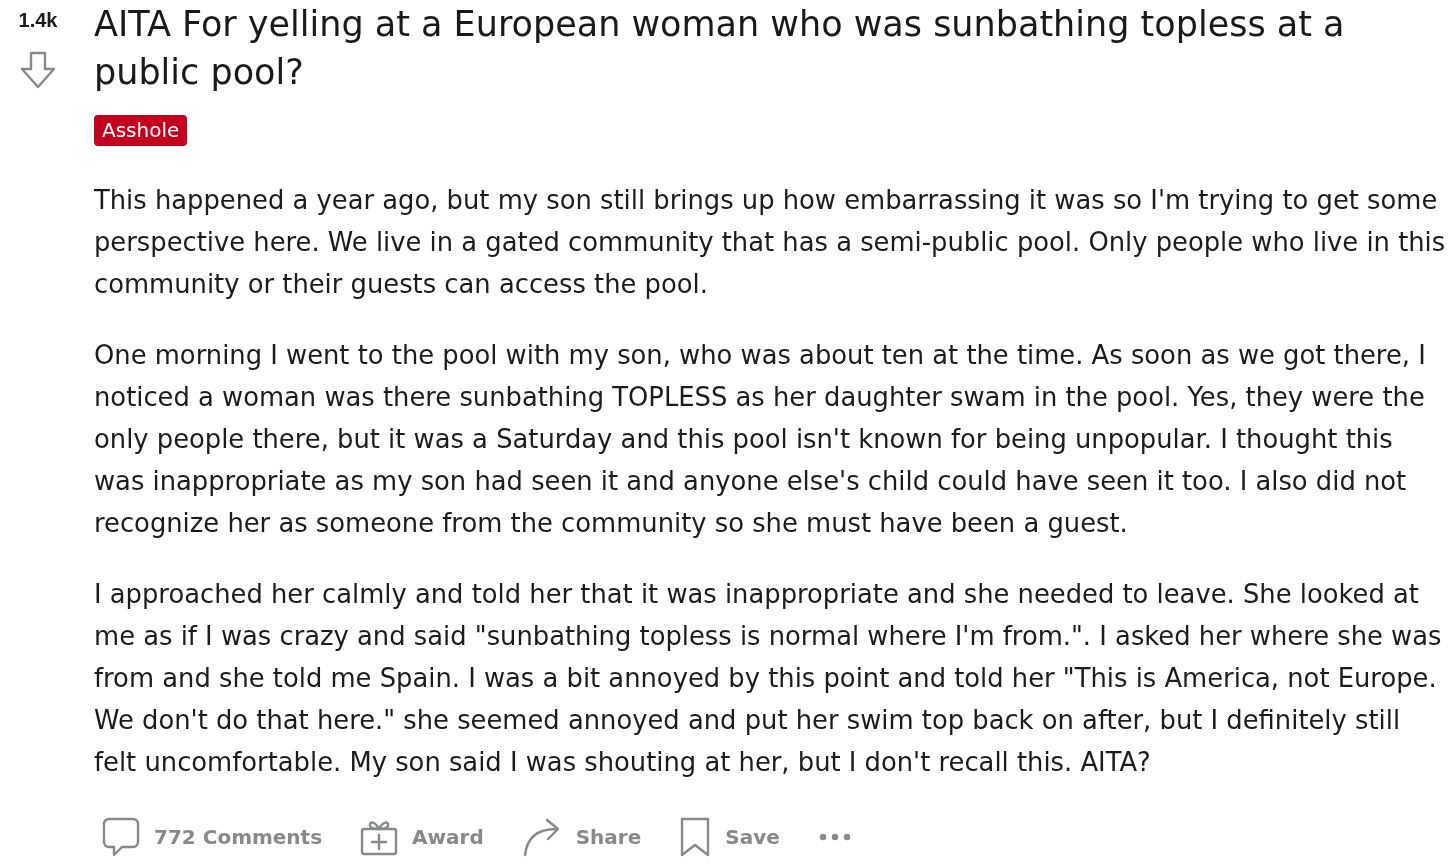 This screenshot has height=864, width=1450. What do you see at coordinates (541, 837) in the screenshot?
I see `curved-arrow-icon` at bounding box center [541, 837].